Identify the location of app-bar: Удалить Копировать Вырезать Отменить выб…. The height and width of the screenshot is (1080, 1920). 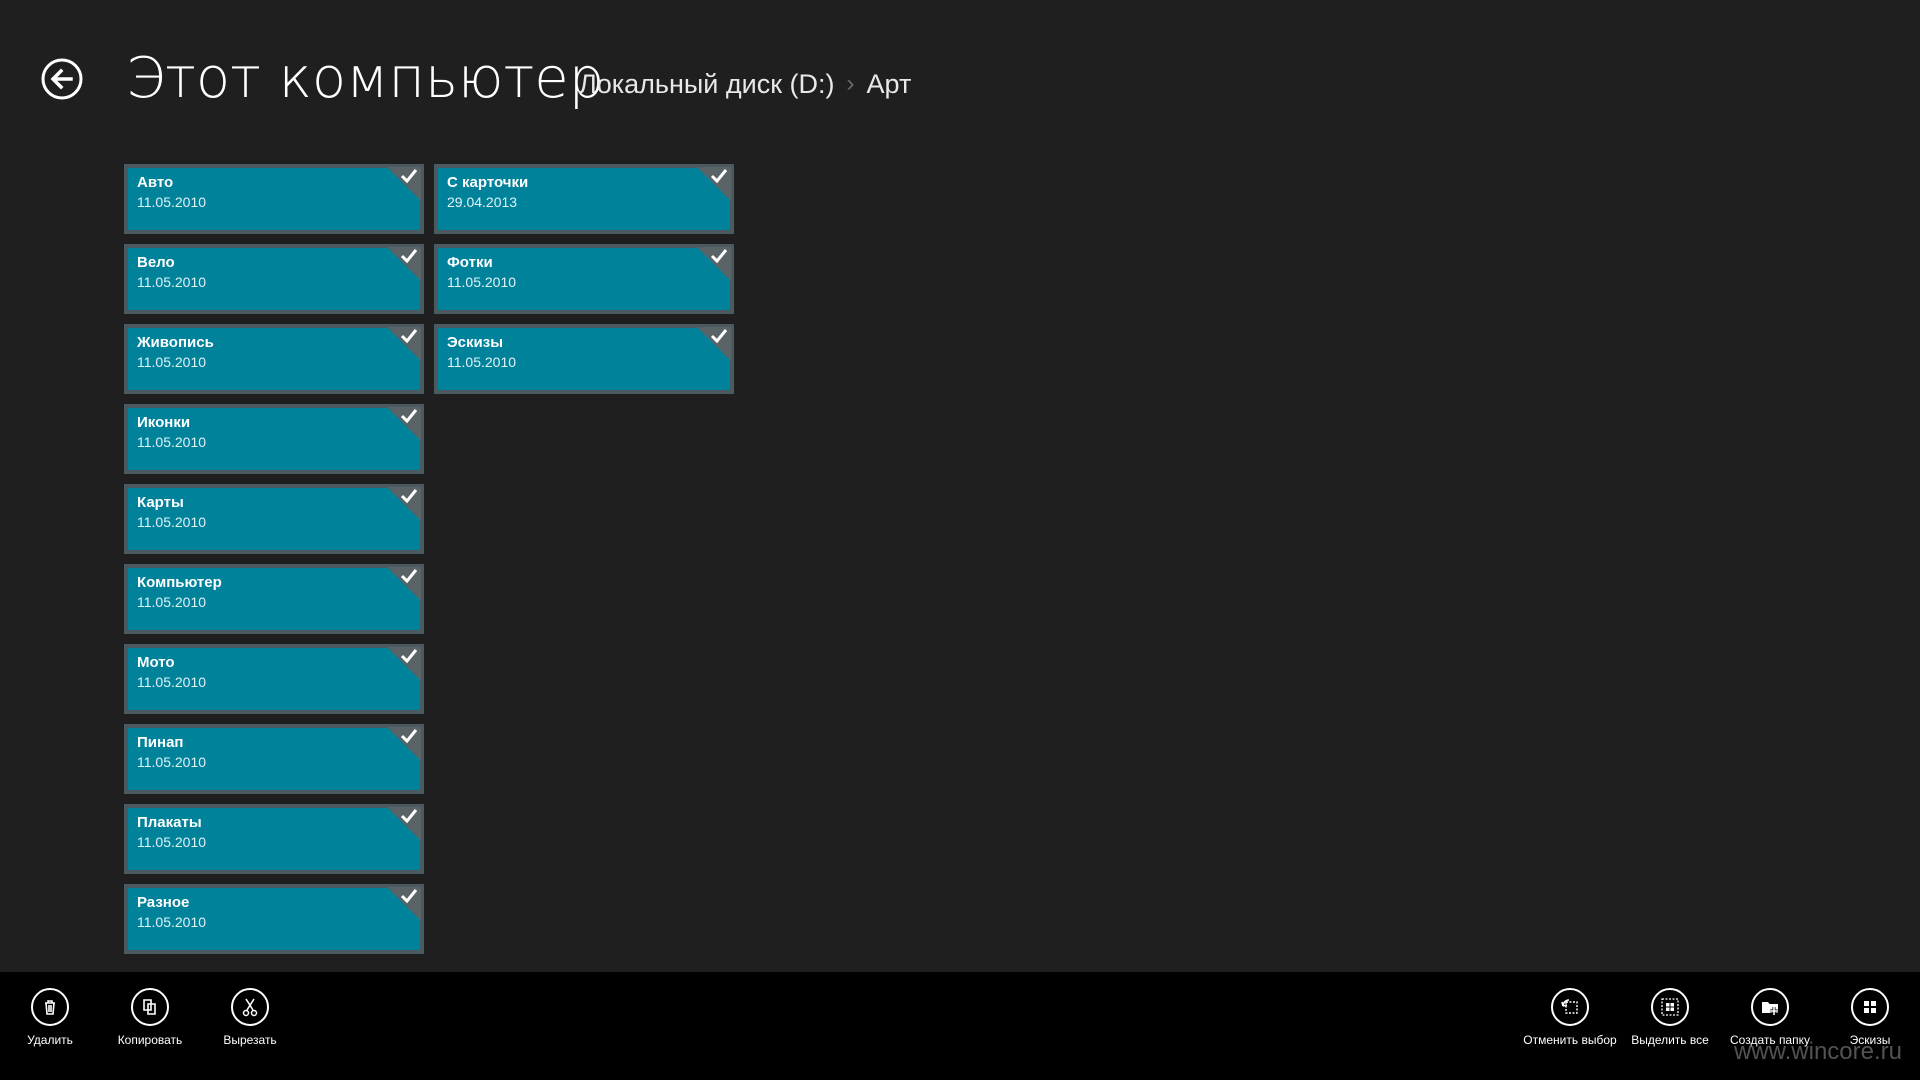
(960, 1026).